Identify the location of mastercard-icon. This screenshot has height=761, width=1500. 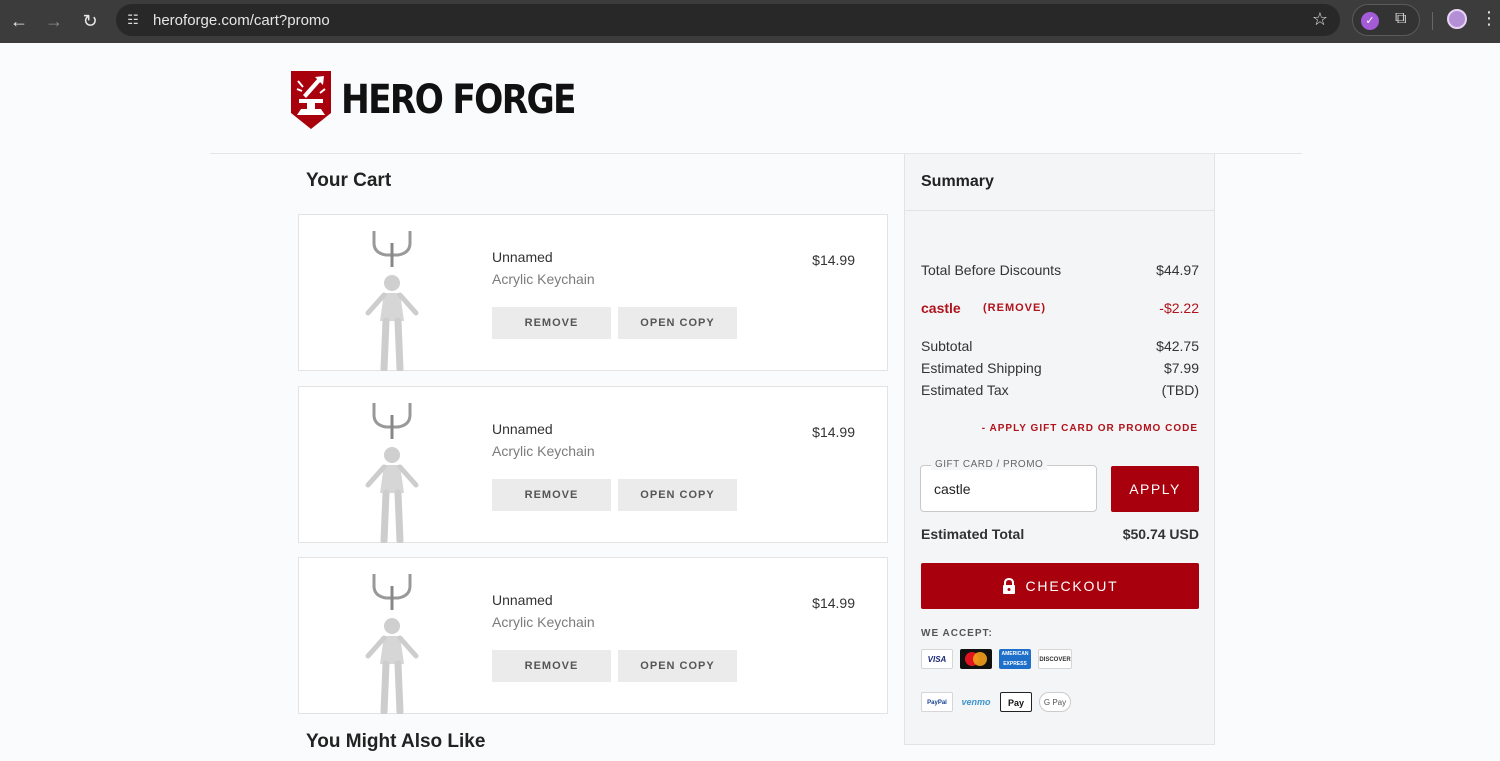
(976, 659).